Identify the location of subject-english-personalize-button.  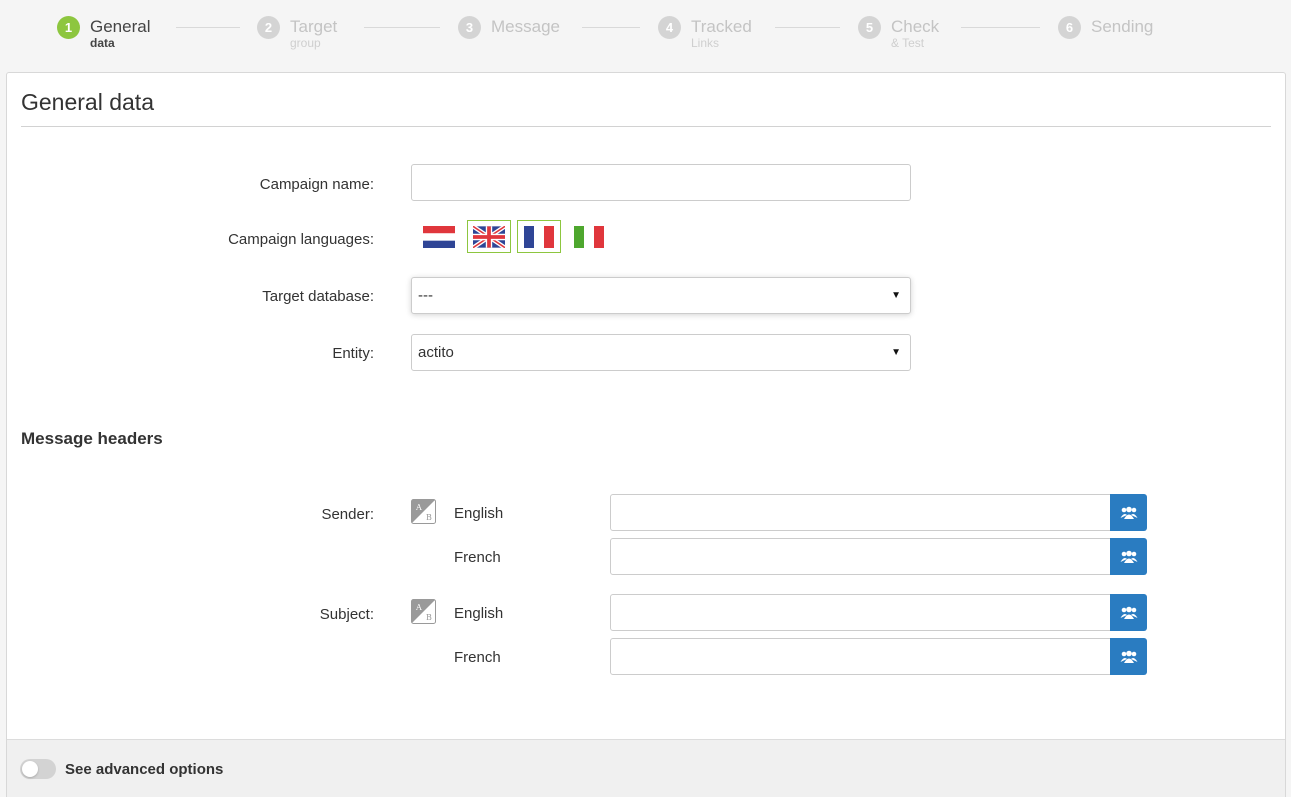
(1128, 612).